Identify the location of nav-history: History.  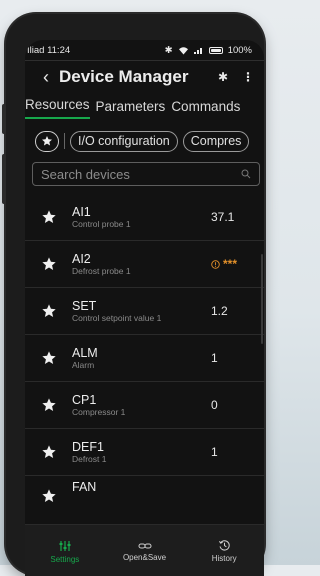
(224, 550).